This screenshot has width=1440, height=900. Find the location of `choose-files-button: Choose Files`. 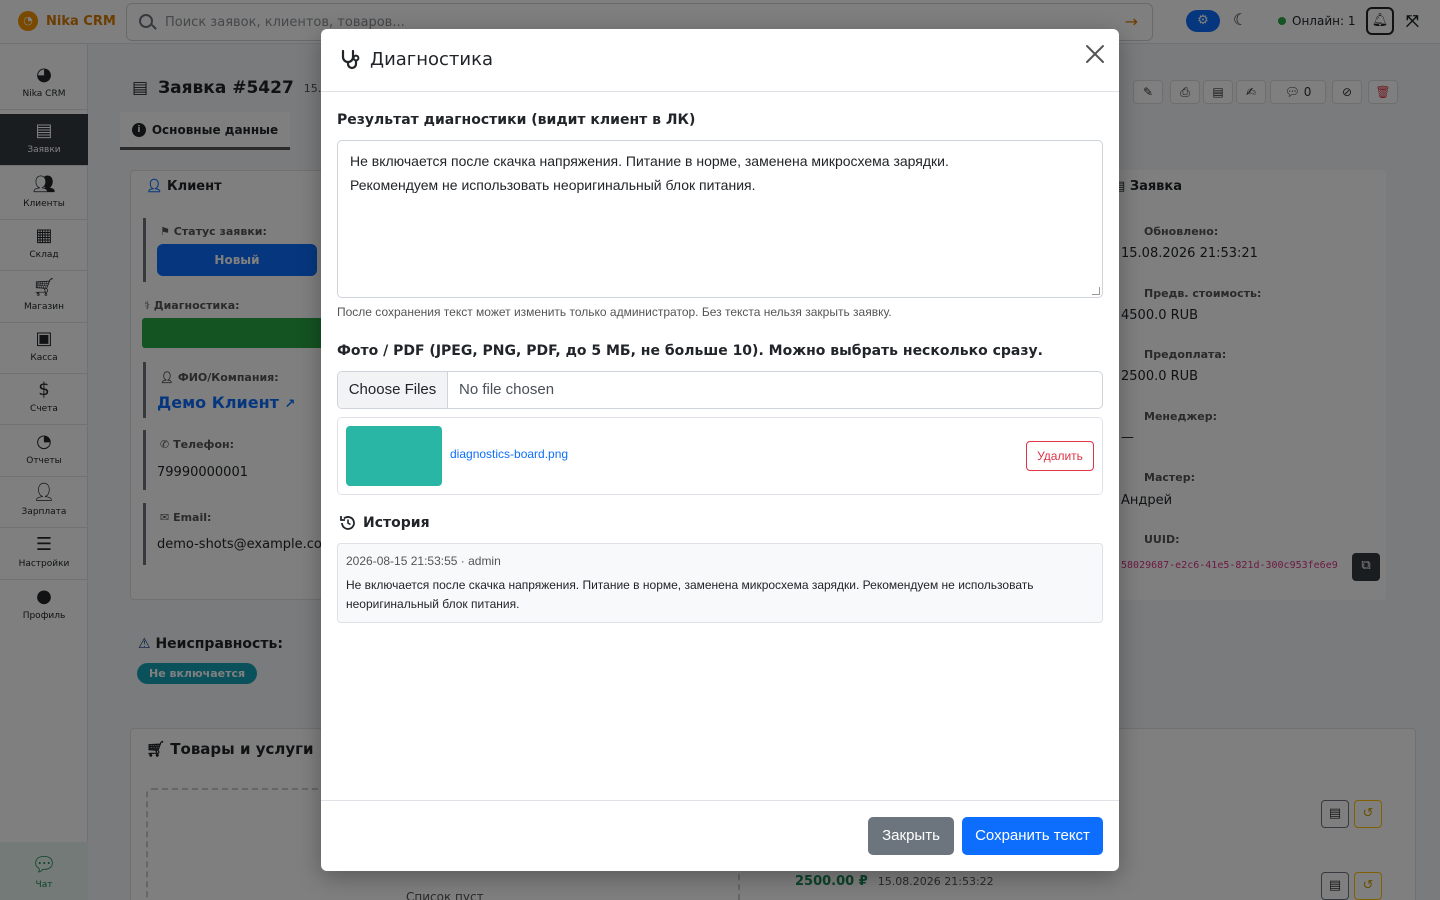

choose-files-button: Choose Files is located at coordinates (393, 390).